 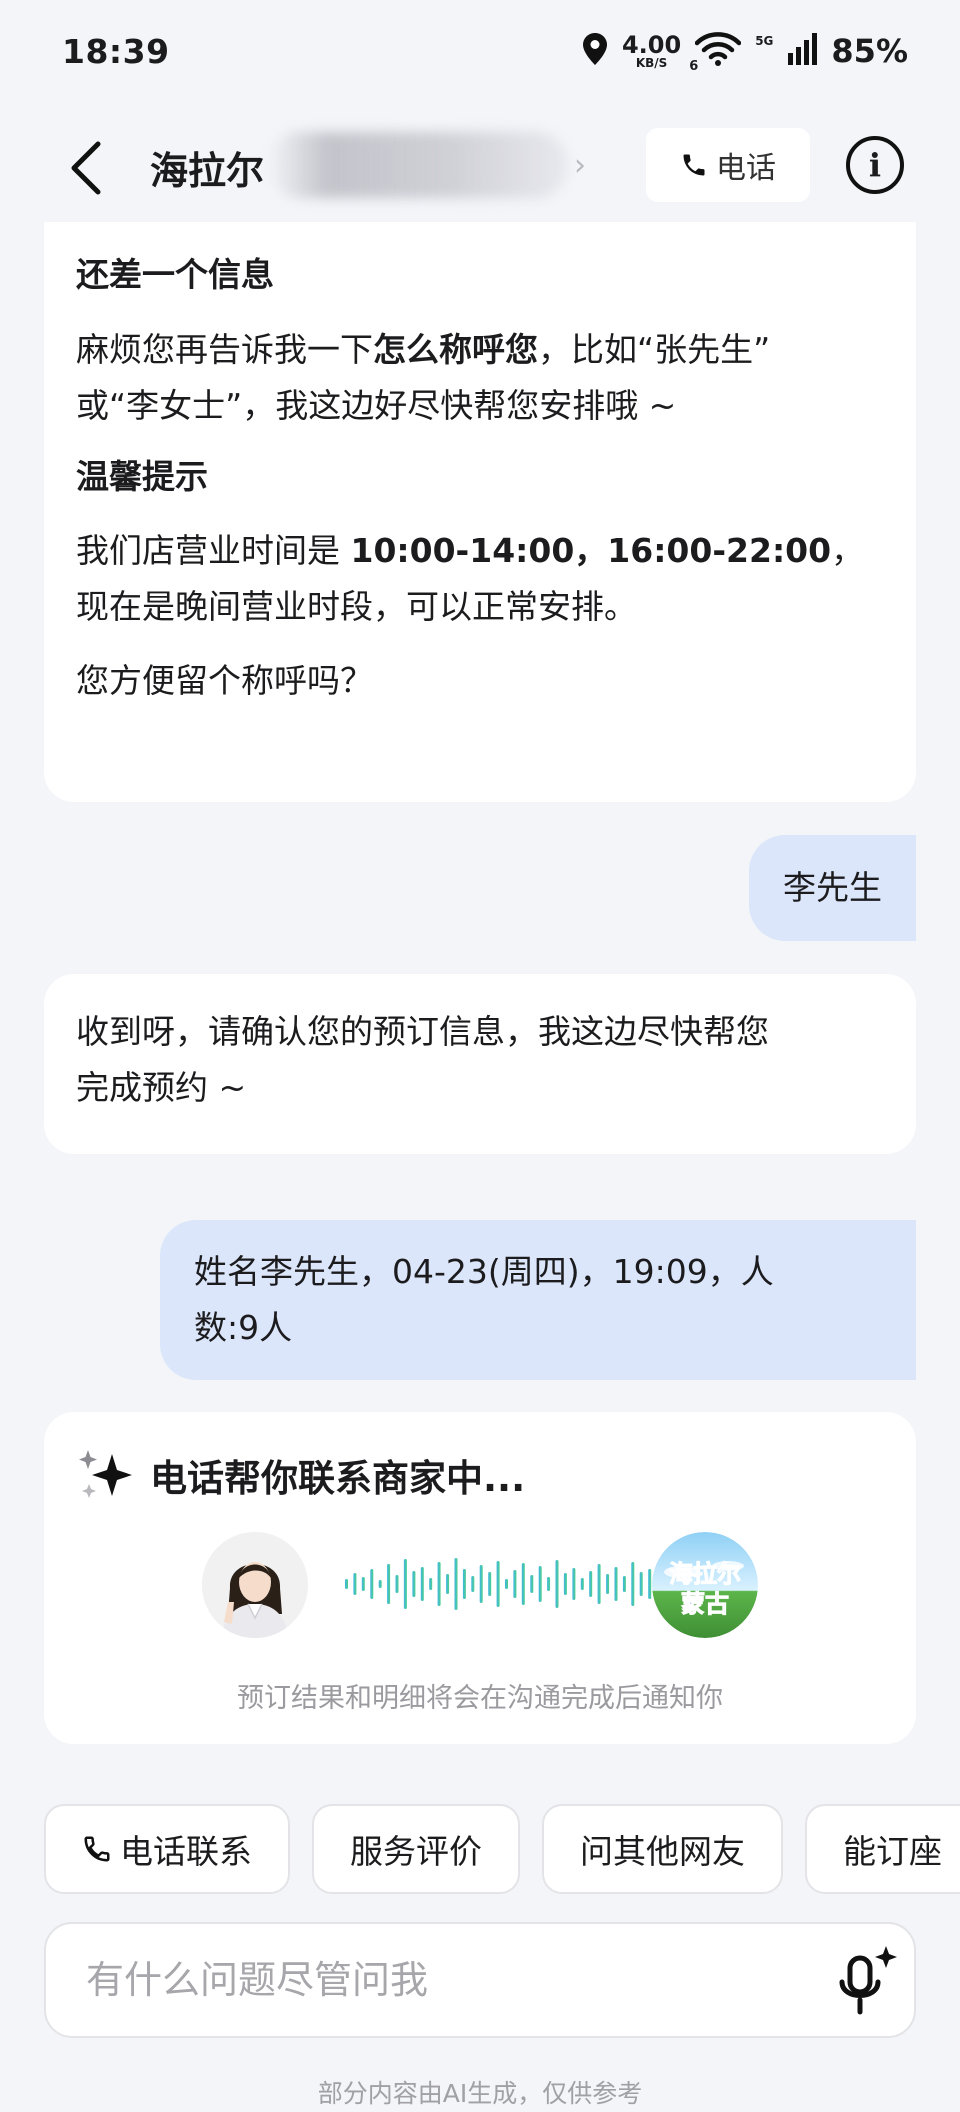 I want to click on chevron-left-icon, so click(x=86, y=168).